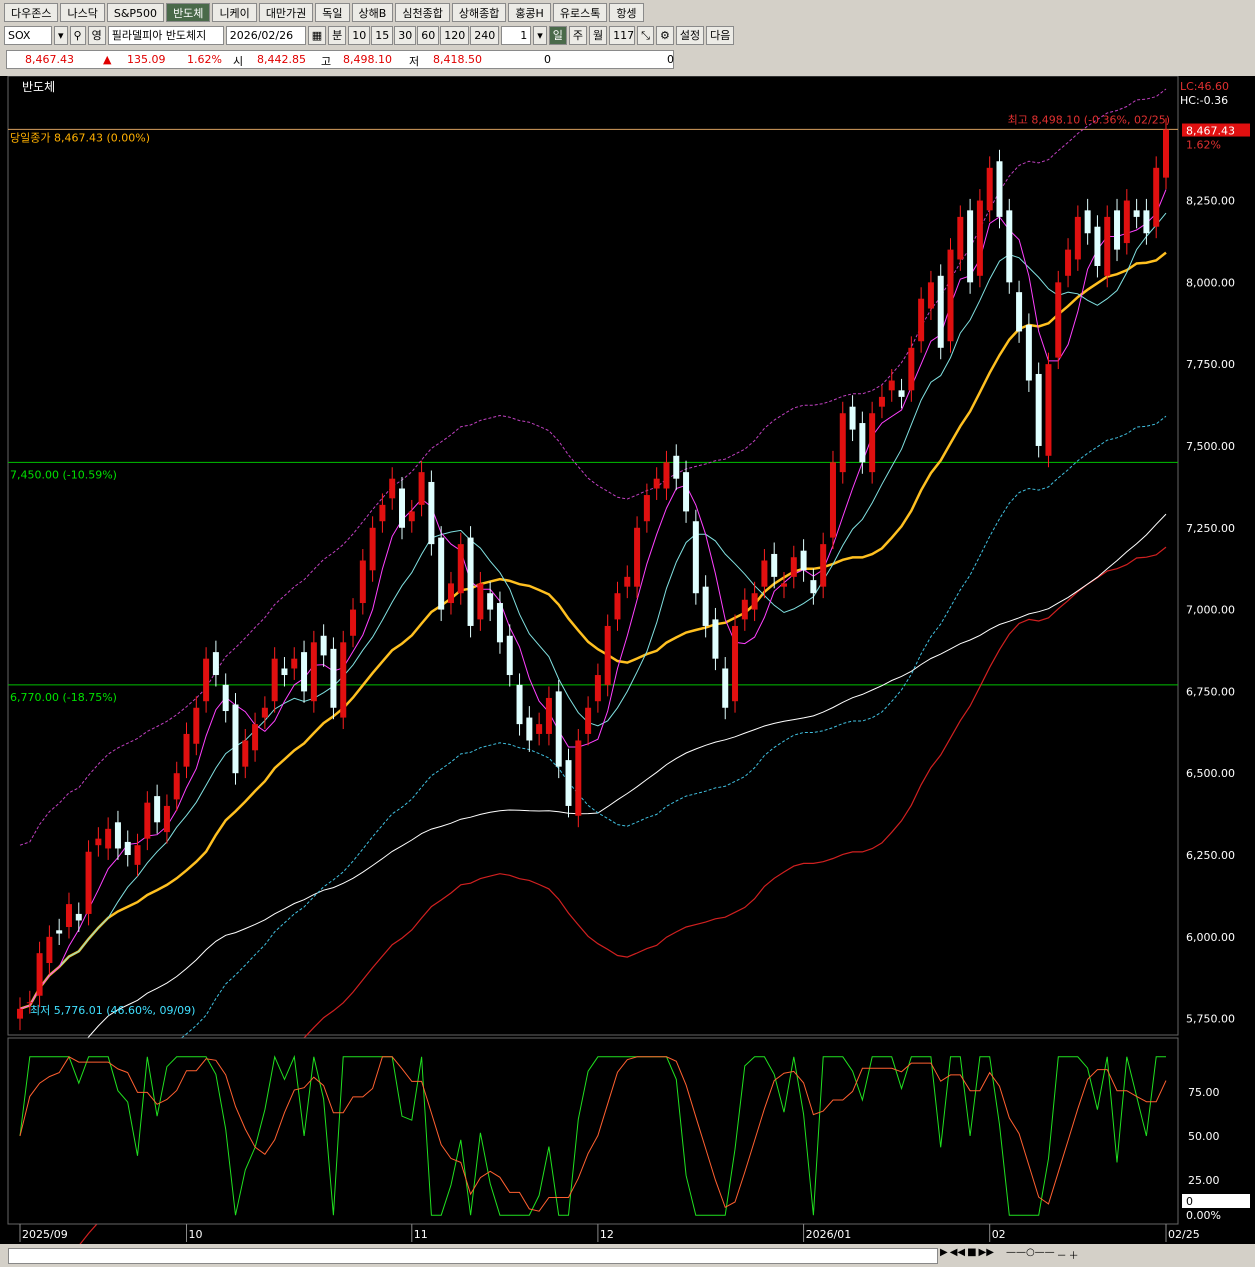 The width and height of the screenshot is (1255, 1267). What do you see at coordinates (332, 12) in the screenshot?
I see `tab-6: 독일` at bounding box center [332, 12].